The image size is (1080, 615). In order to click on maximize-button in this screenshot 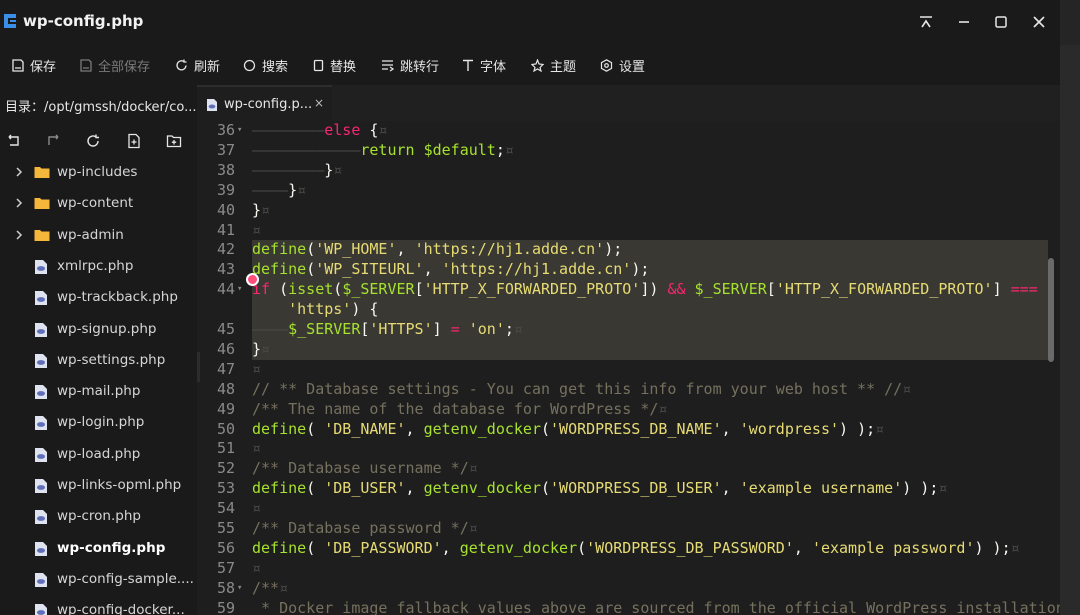, I will do `click(1001, 22)`.